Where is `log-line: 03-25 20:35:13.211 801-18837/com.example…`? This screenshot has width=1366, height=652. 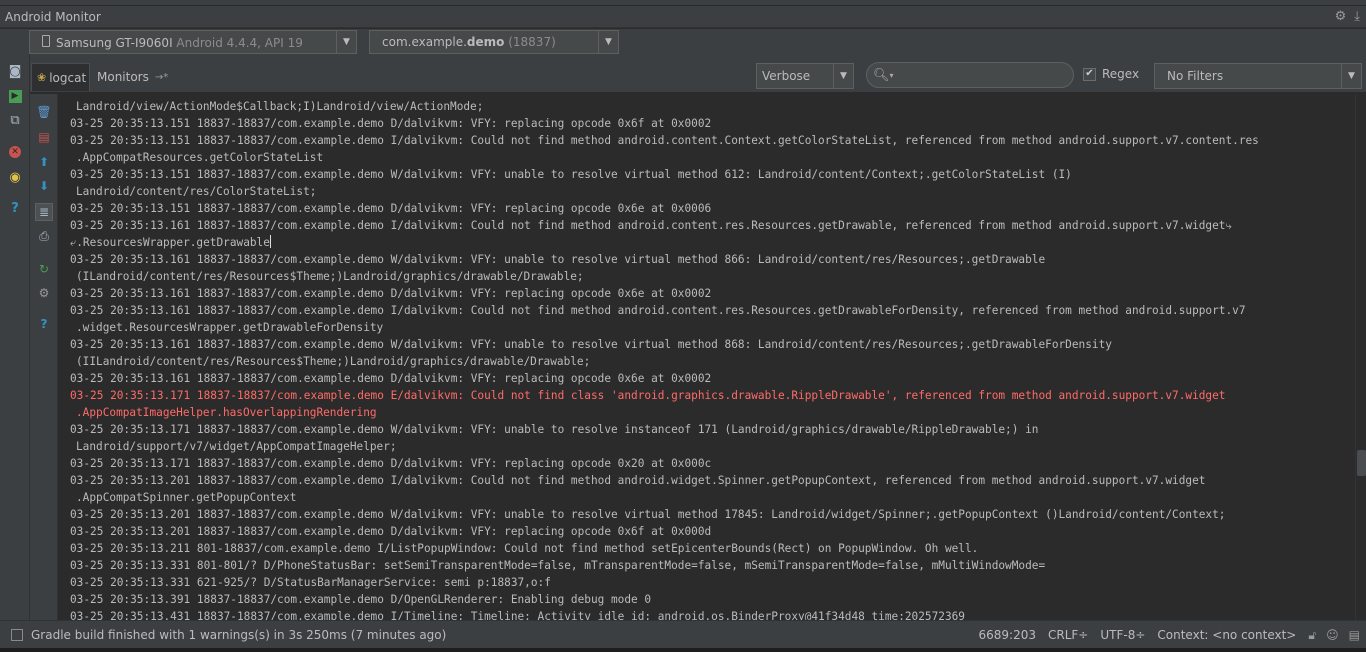
log-line: 03-25 20:35:13.211 801-18837/com.example… is located at coordinates (524, 548).